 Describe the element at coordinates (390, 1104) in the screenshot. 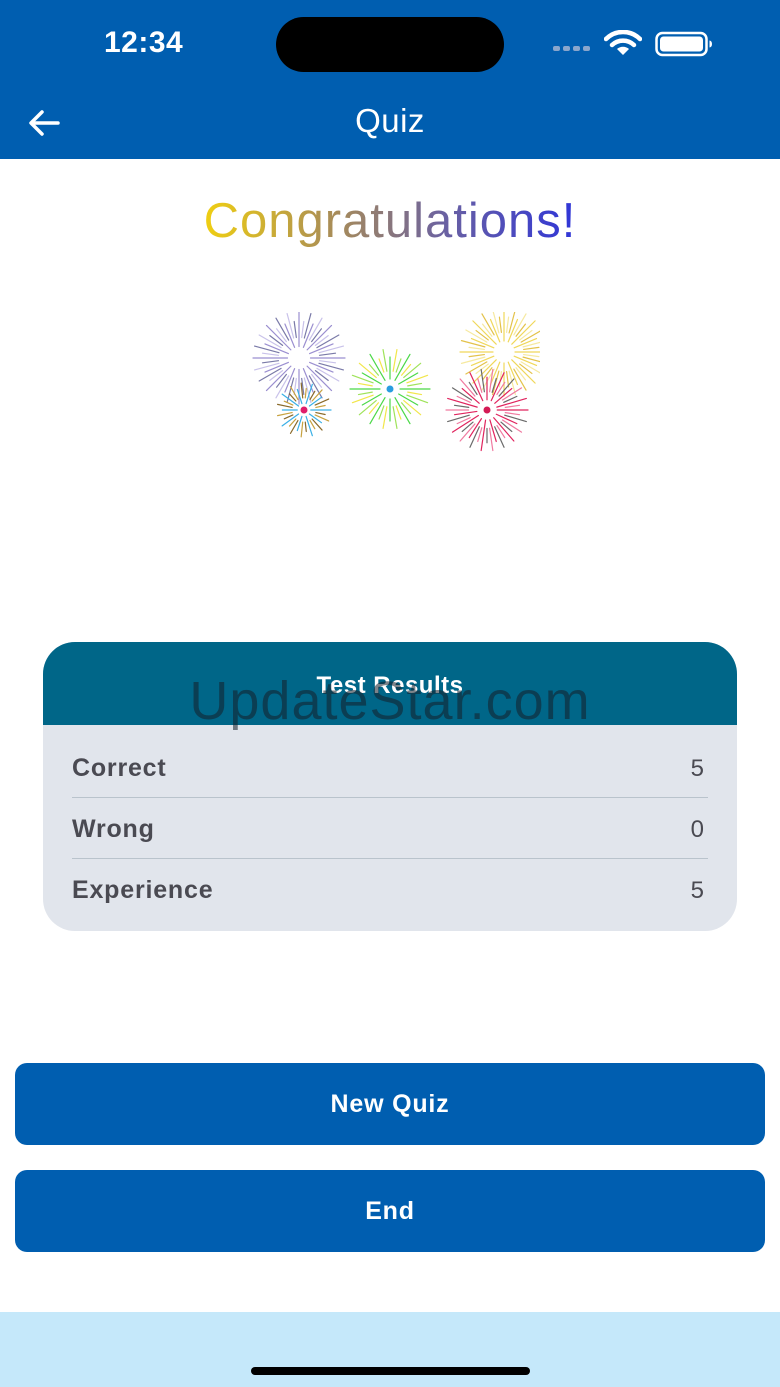

I see `new-quiz-button: New Quiz` at that location.